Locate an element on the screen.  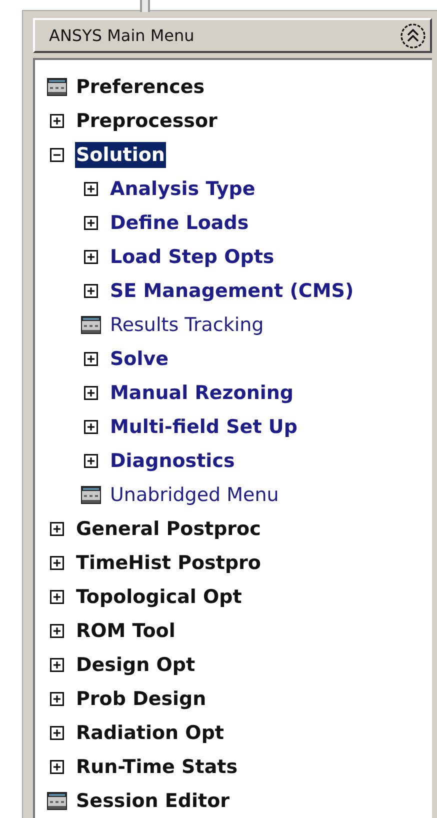
menu-item: Multi-field Set Up is located at coordinates (203, 427).